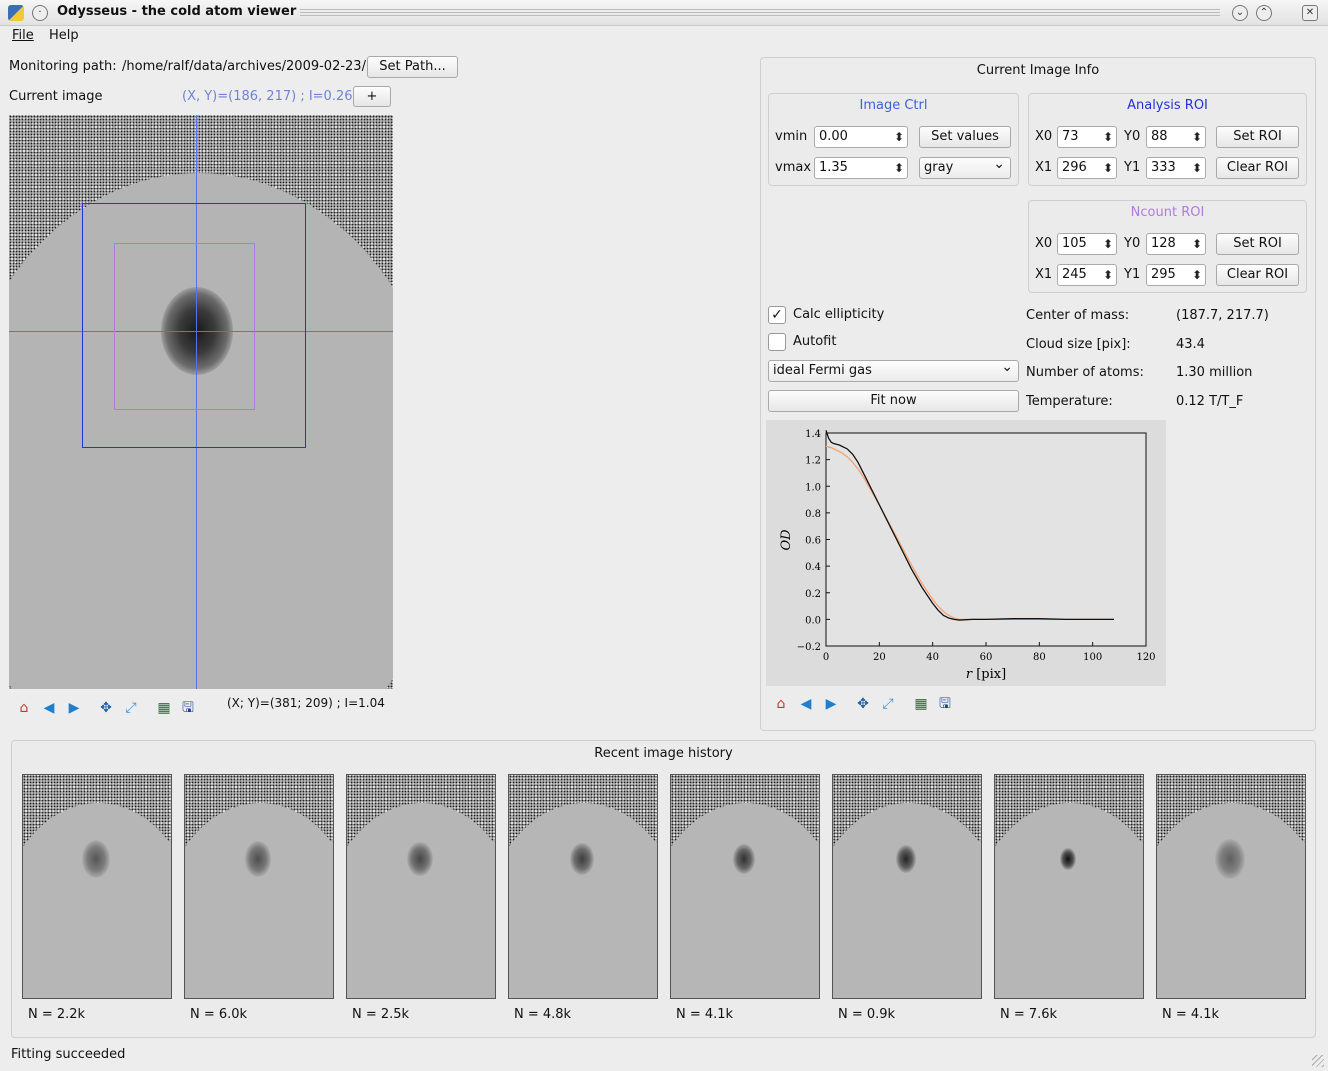 This screenshot has height=1071, width=1328. What do you see at coordinates (1257, 137) in the screenshot?
I see `analysis-set-roi-button: Set ROI` at bounding box center [1257, 137].